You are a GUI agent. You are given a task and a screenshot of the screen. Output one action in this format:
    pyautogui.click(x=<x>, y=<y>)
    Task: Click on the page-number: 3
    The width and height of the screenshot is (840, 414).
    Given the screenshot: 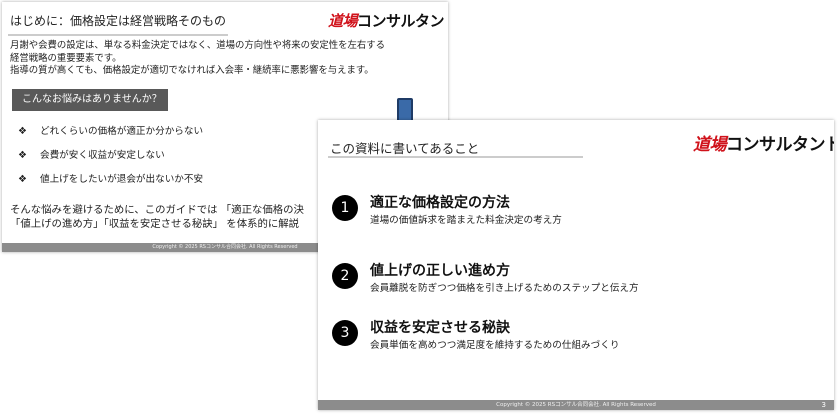 What is the action you would take?
    pyautogui.click(x=823, y=405)
    